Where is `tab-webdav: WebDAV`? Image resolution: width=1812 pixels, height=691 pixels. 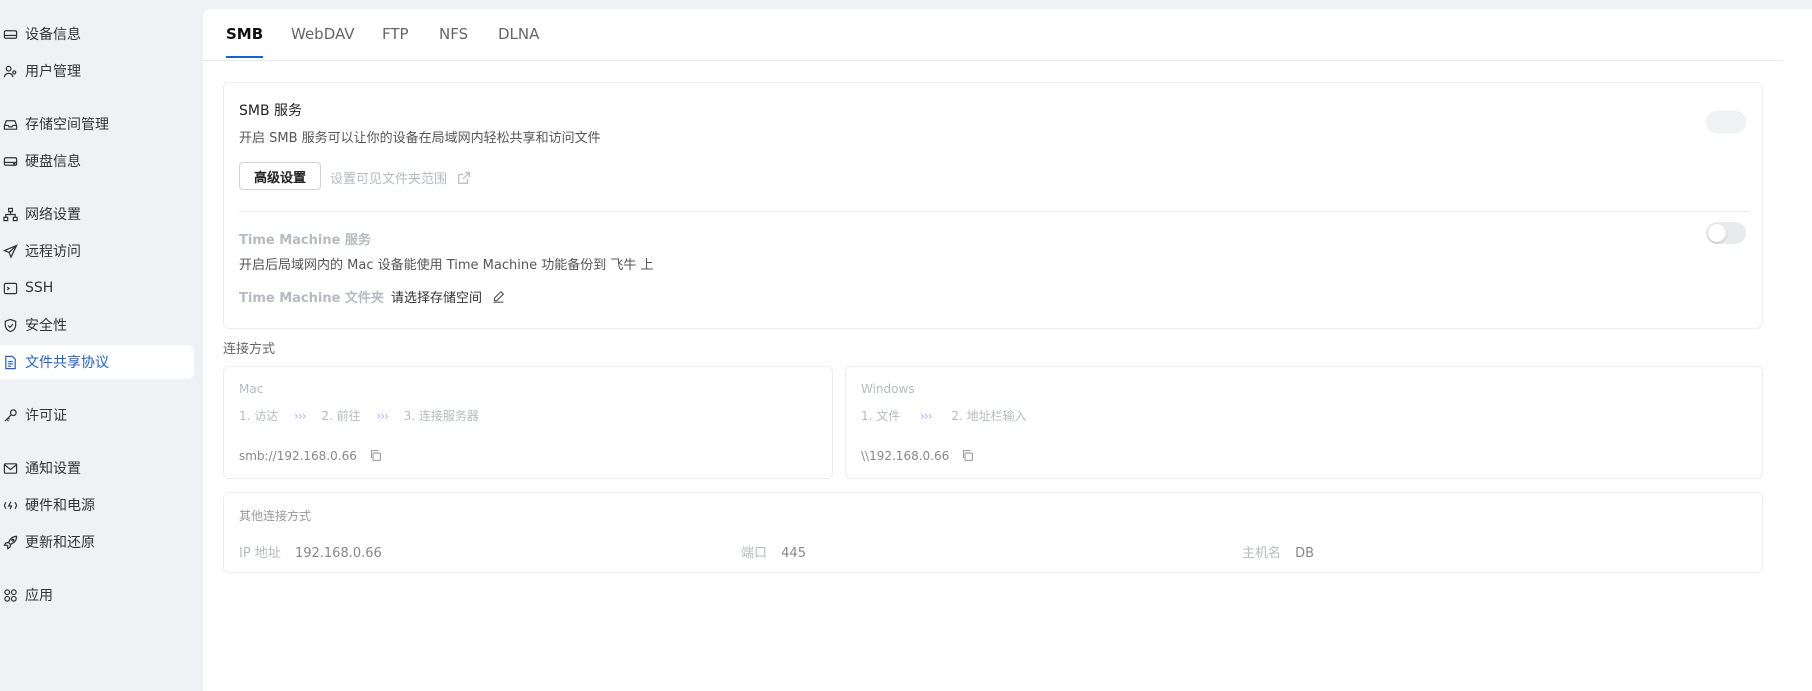
tab-webdav: WebDAV is located at coordinates (323, 40).